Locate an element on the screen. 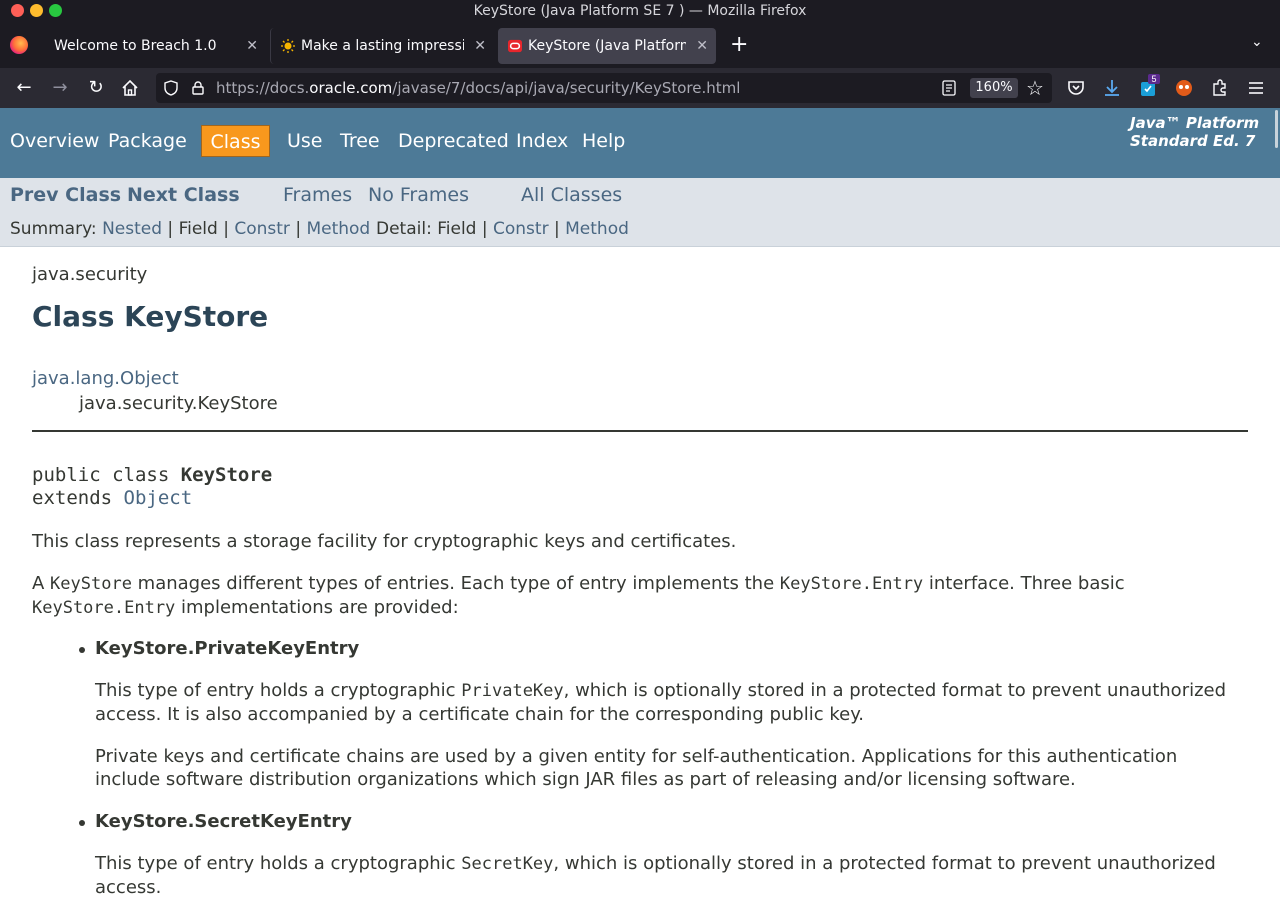 Image resolution: width=1280 pixels, height=899 pixels. url-domain: oracle.com is located at coordinates (351, 88).